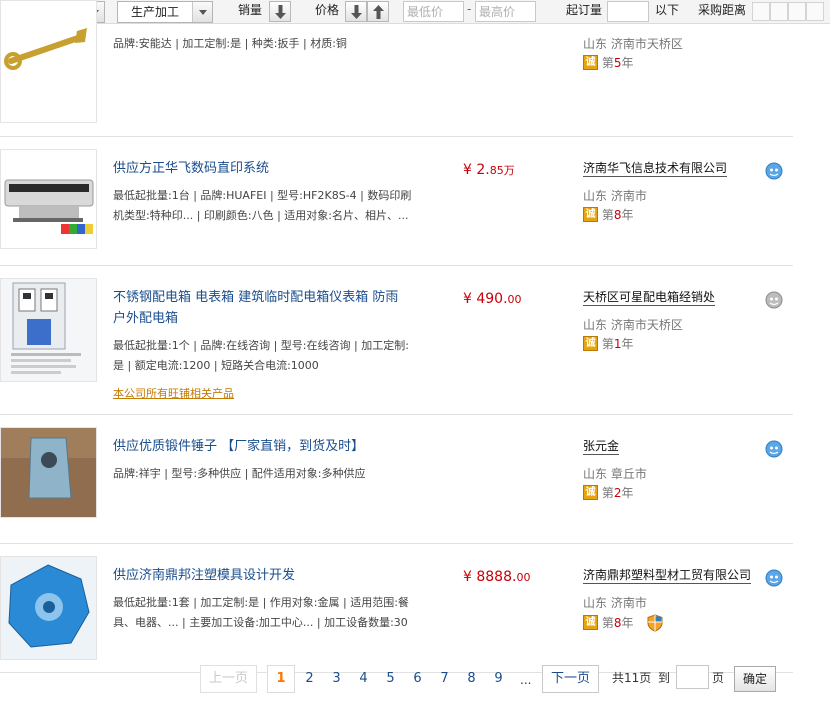 The height and width of the screenshot is (707, 830). What do you see at coordinates (230, 43) in the screenshot?
I see `product-attrs: 品牌:安能达 | 加工定制:是 | 种类:扳手 | 材质:铜` at bounding box center [230, 43].